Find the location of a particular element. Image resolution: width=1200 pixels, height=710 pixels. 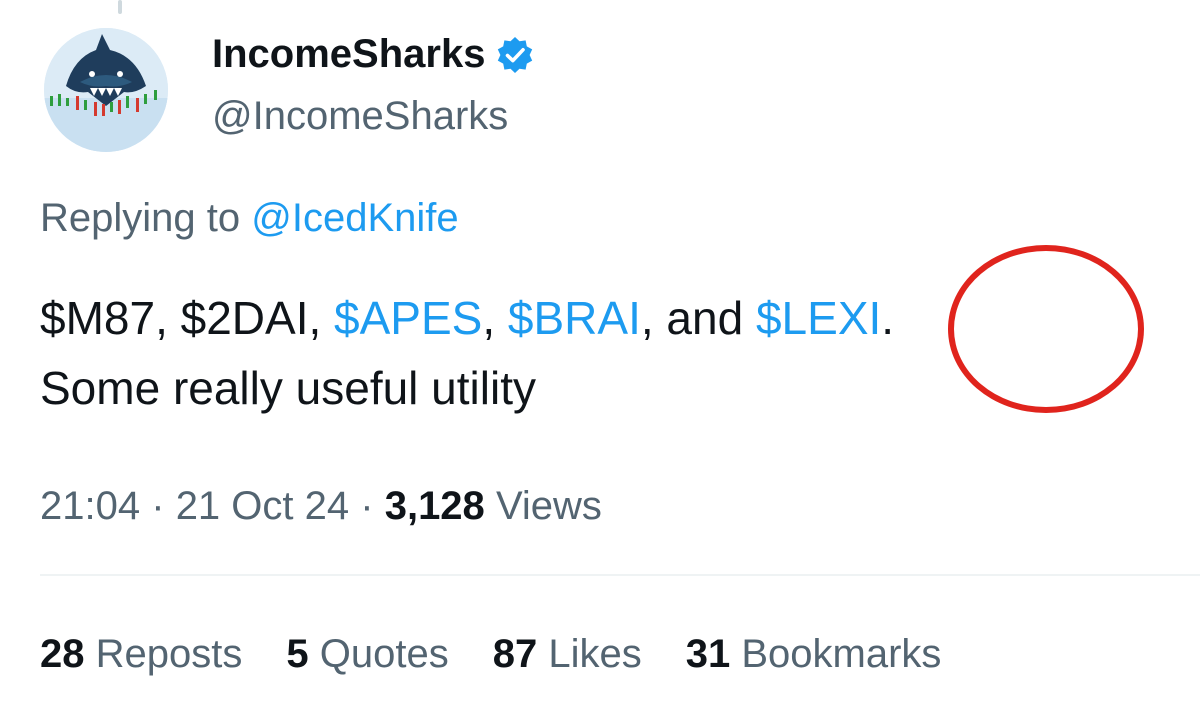

shark-logo-icon is located at coordinates (106, 90).